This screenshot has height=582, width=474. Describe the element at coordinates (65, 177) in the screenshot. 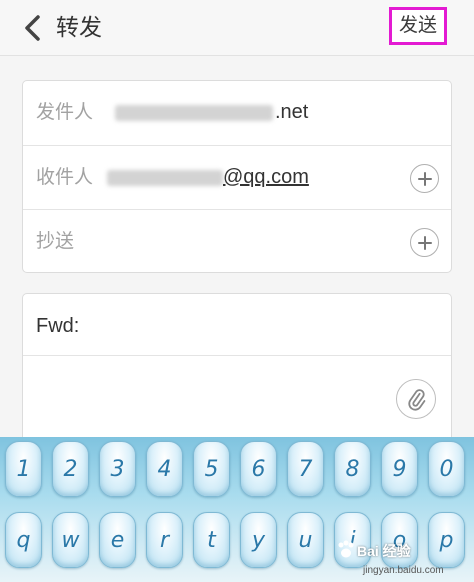

I see `to-label: 收件人` at that location.